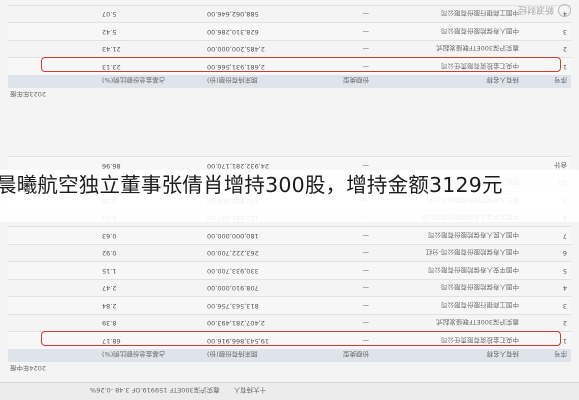 The image size is (579, 400). What do you see at coordinates (233, 31) in the screenshot?
I see `table-cell: 628,310,286.00` at bounding box center [233, 31].